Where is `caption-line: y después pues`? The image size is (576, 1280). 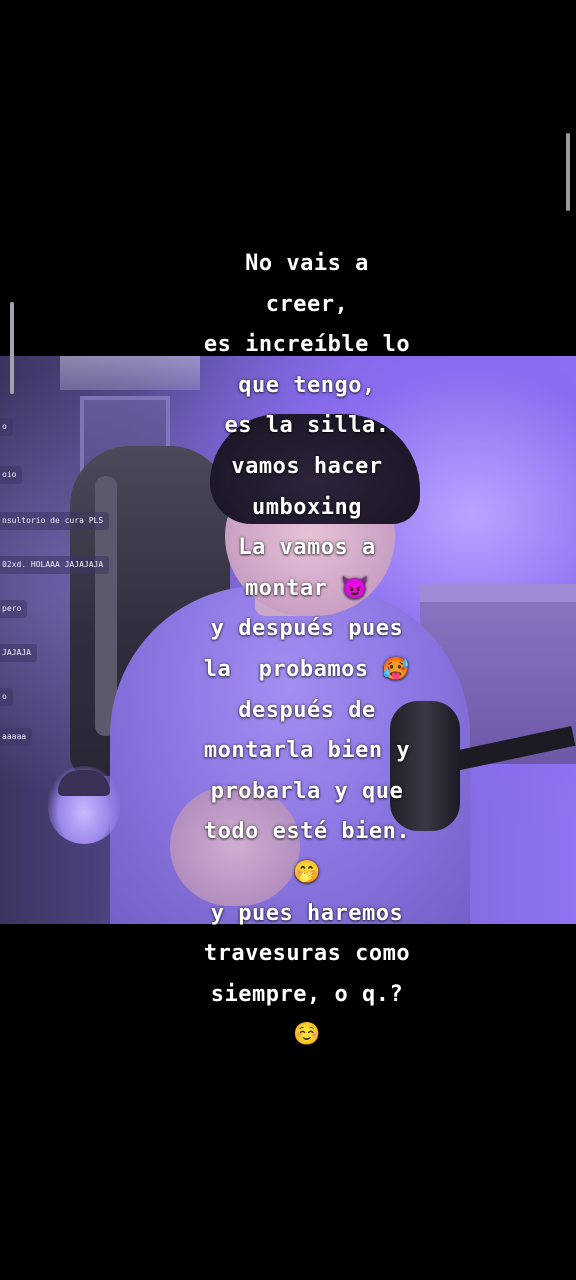
caption-line: y después pues is located at coordinates (307, 629).